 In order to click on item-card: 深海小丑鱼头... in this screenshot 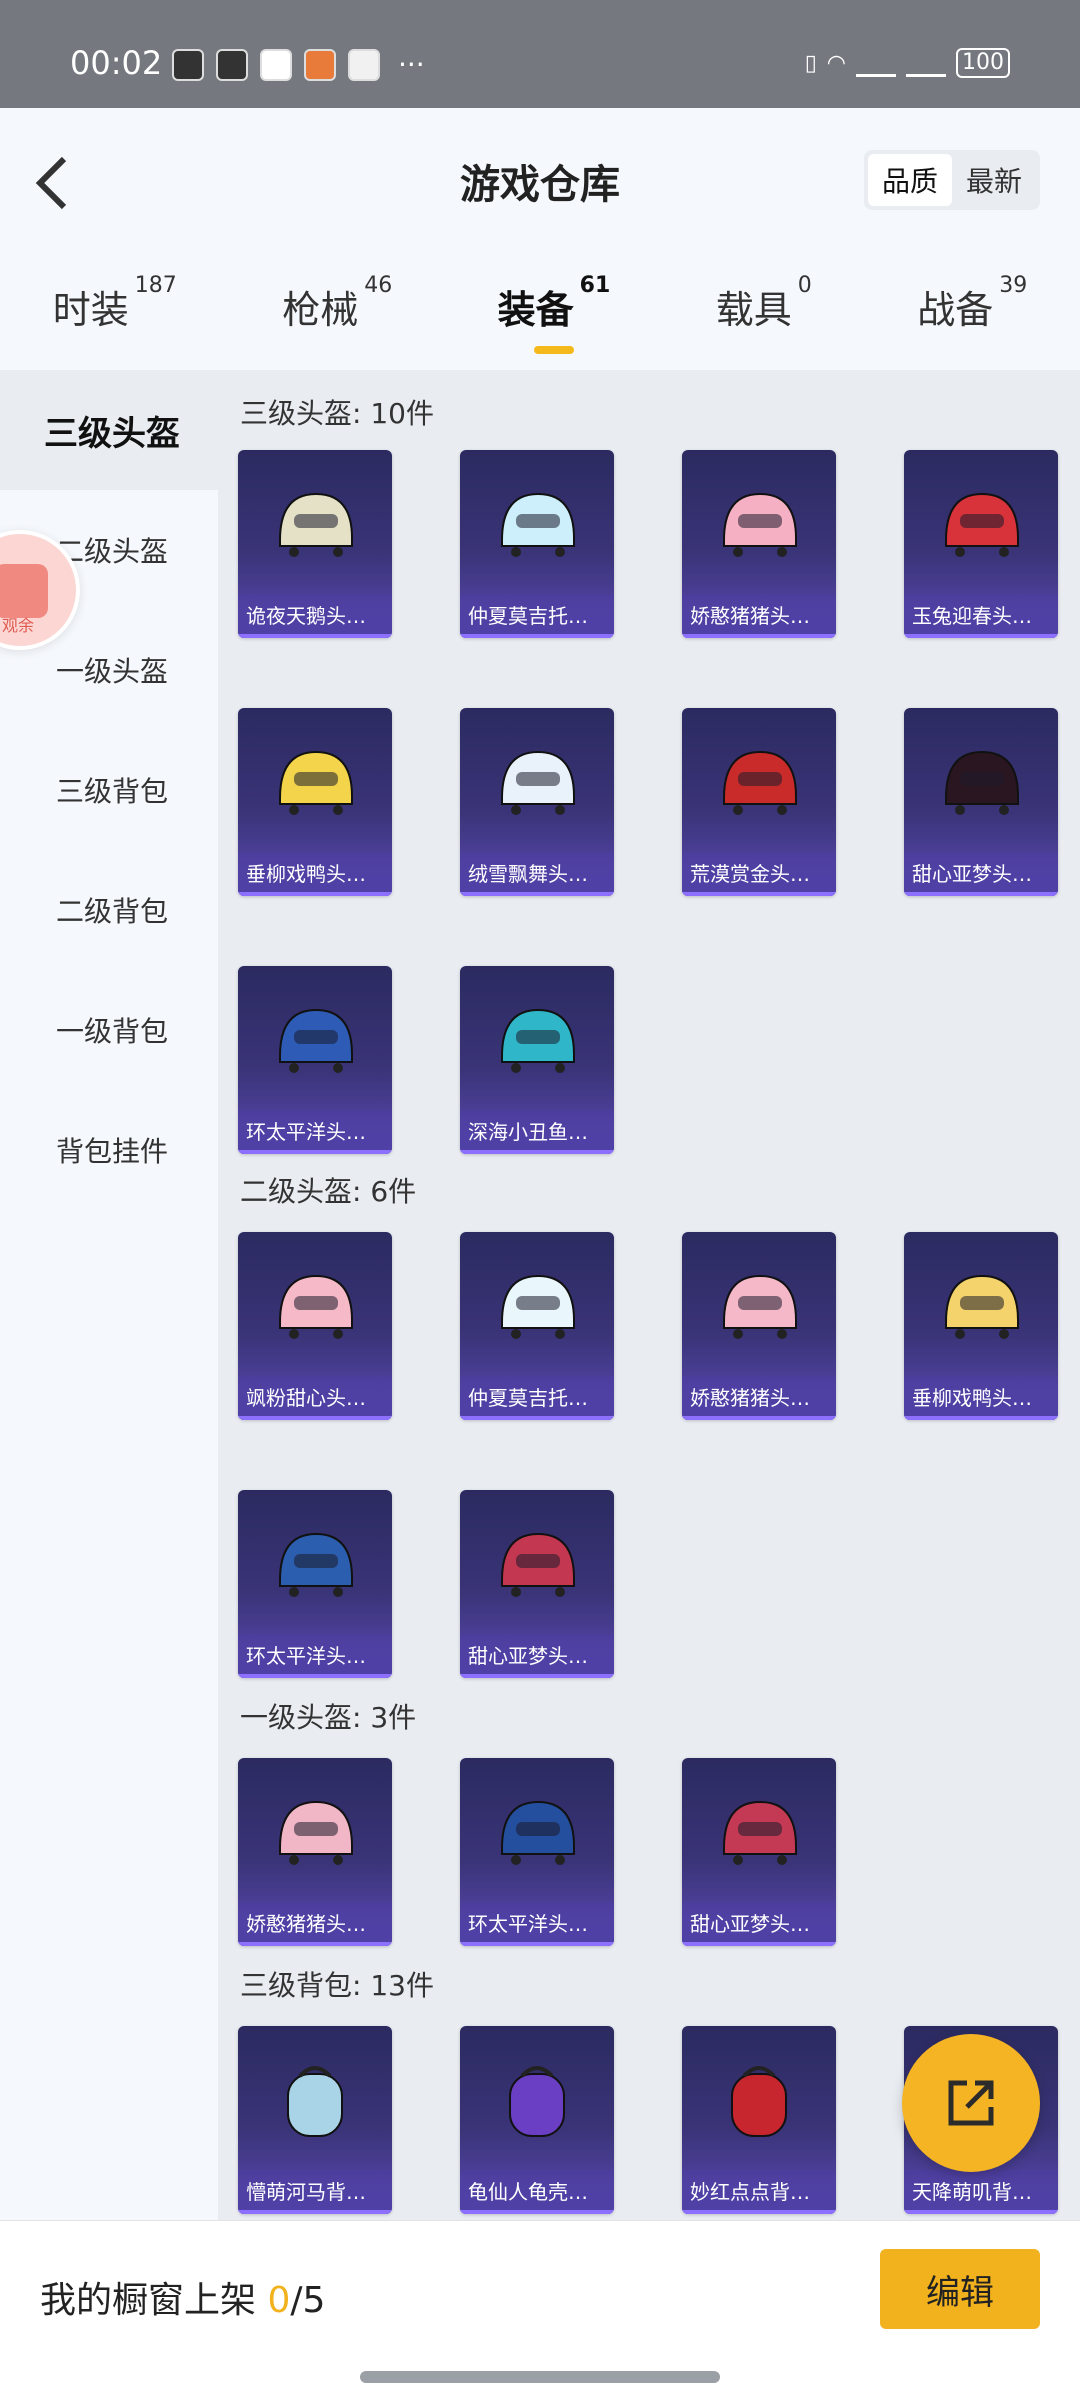, I will do `click(537, 1060)`.